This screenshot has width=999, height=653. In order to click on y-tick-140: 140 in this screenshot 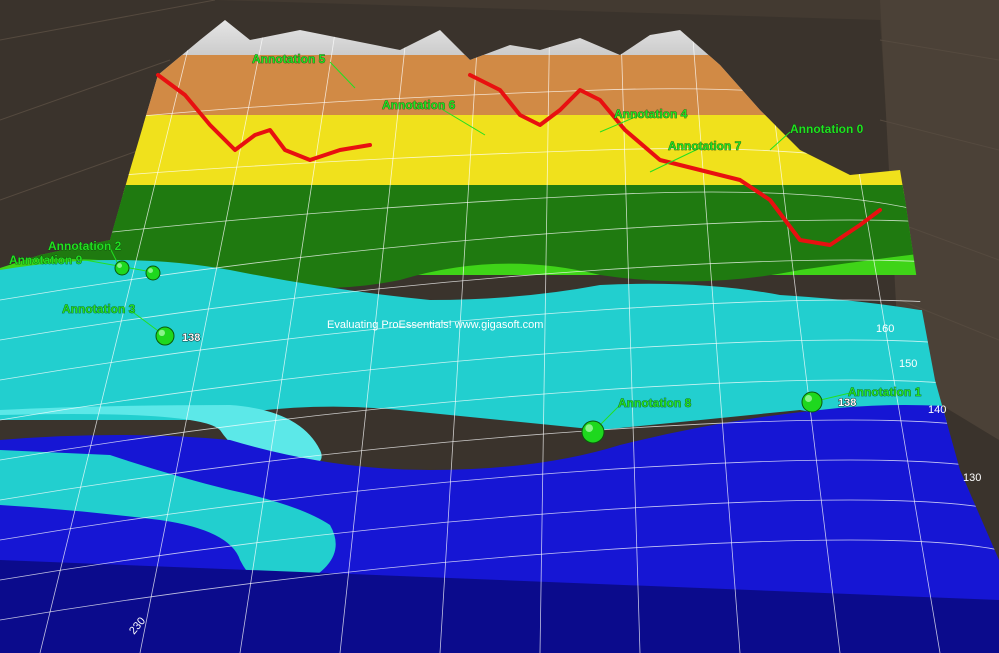, I will do `click(937, 410)`.